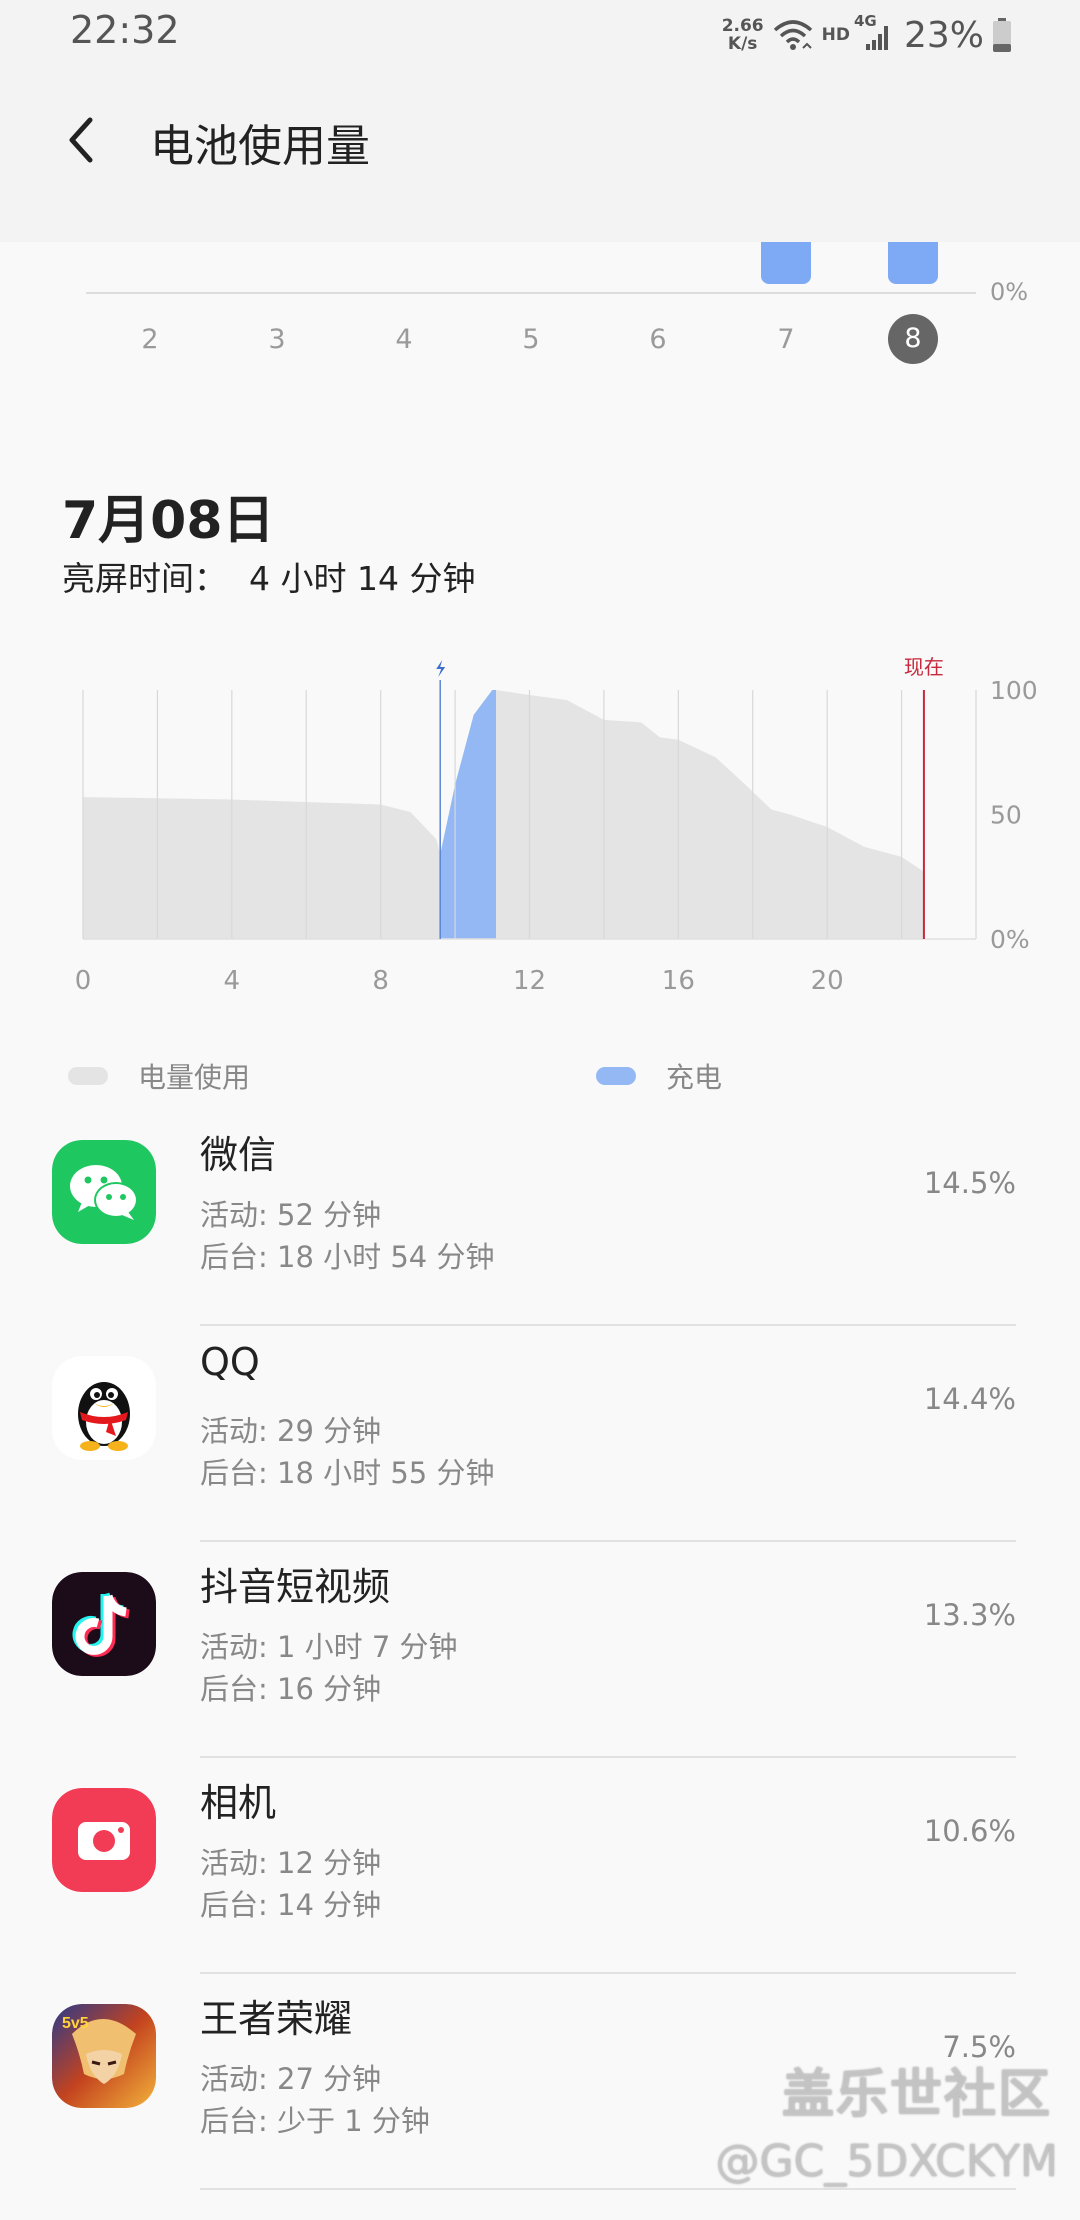  What do you see at coordinates (916, 2095) in the screenshot?
I see `watermark-community: 盖乐世社区` at bounding box center [916, 2095].